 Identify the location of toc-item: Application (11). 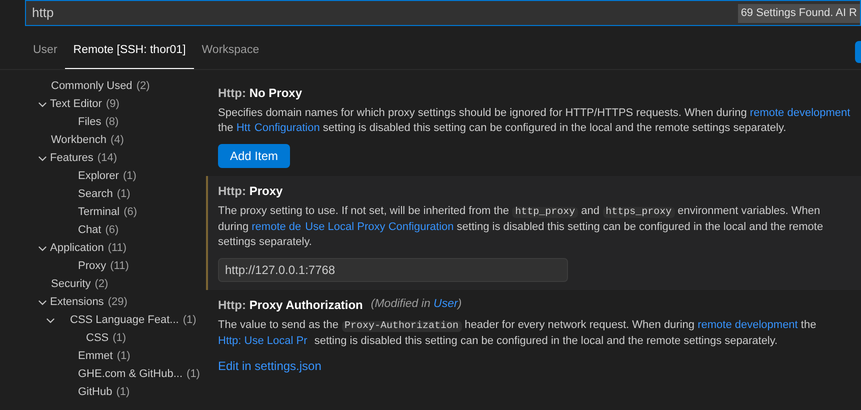
(101, 248).